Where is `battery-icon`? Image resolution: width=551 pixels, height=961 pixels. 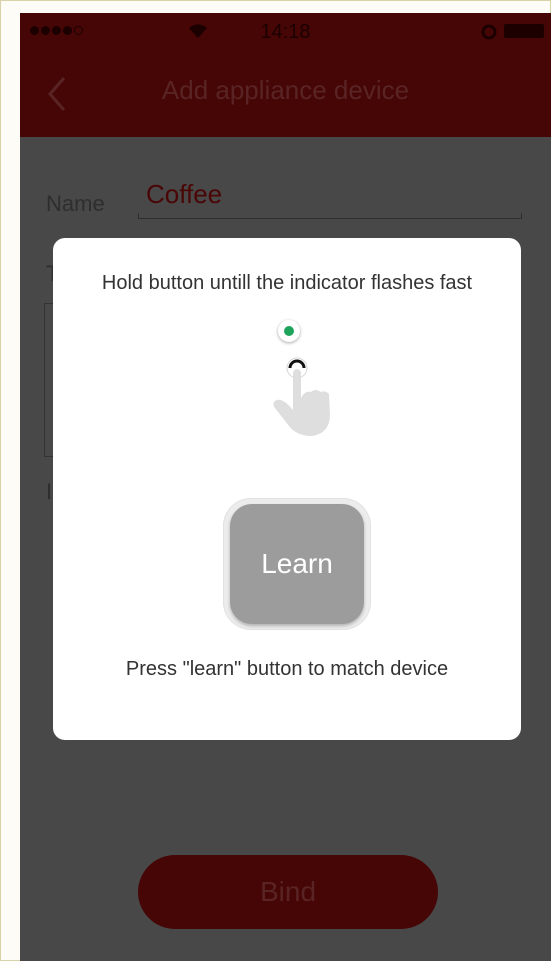
battery-icon is located at coordinates (524, 31).